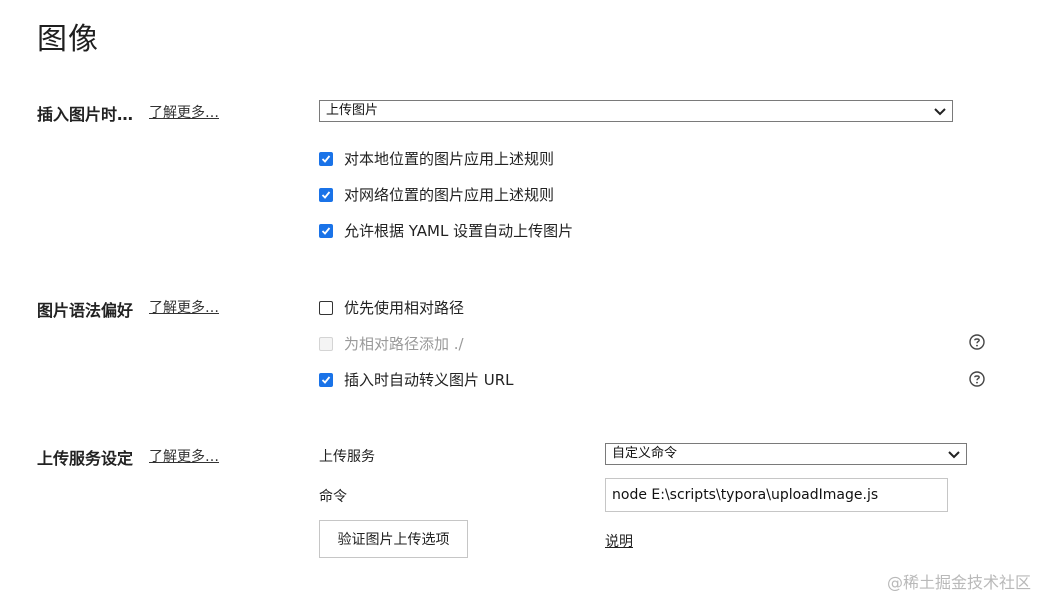 The image size is (1039, 601). I want to click on insert-action-select-value: 上传图片, so click(352, 110).